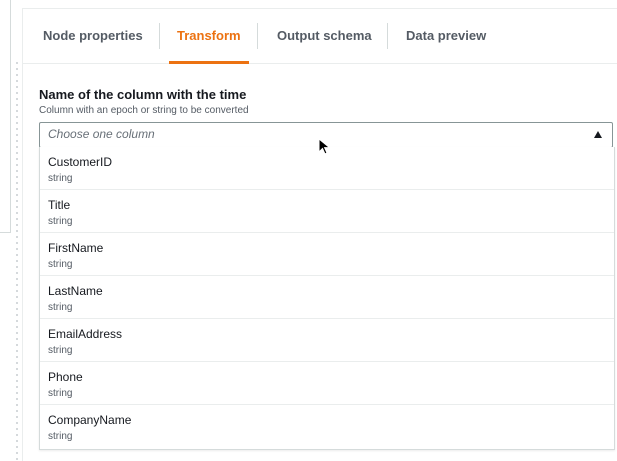 The image size is (617, 461). I want to click on dotted-divider, so click(17, 260).